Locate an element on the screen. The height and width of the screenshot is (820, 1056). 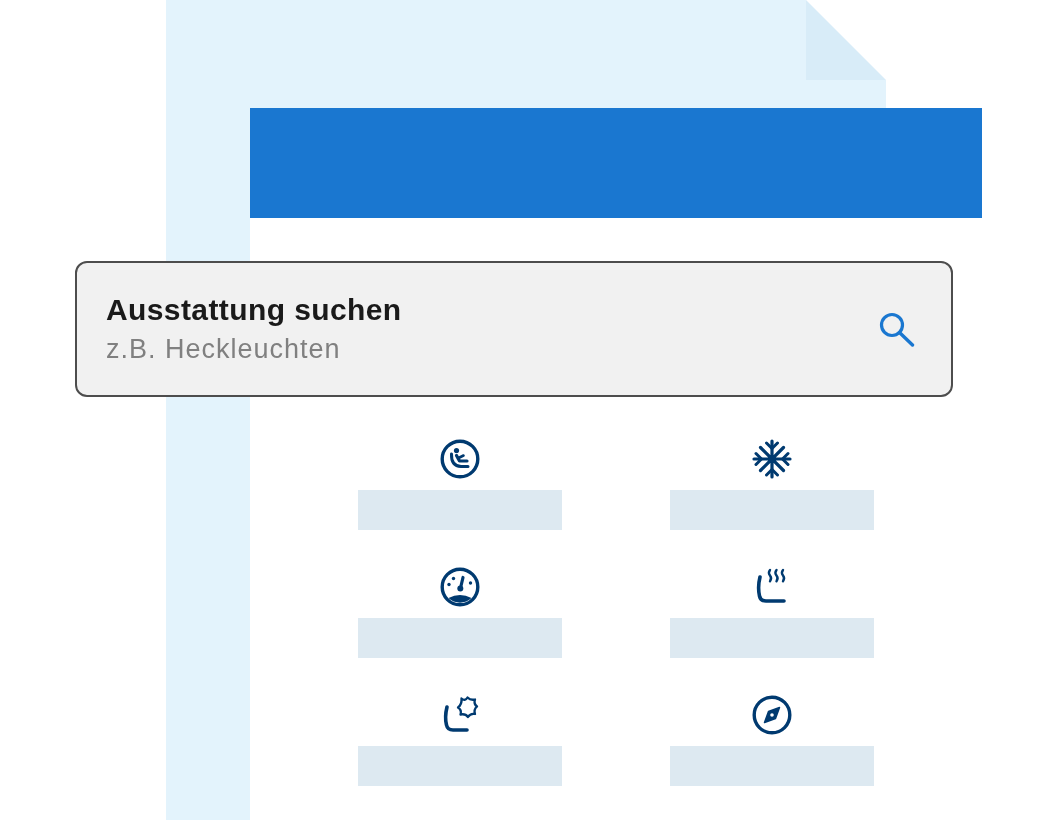
compass-icon is located at coordinates (772, 715).